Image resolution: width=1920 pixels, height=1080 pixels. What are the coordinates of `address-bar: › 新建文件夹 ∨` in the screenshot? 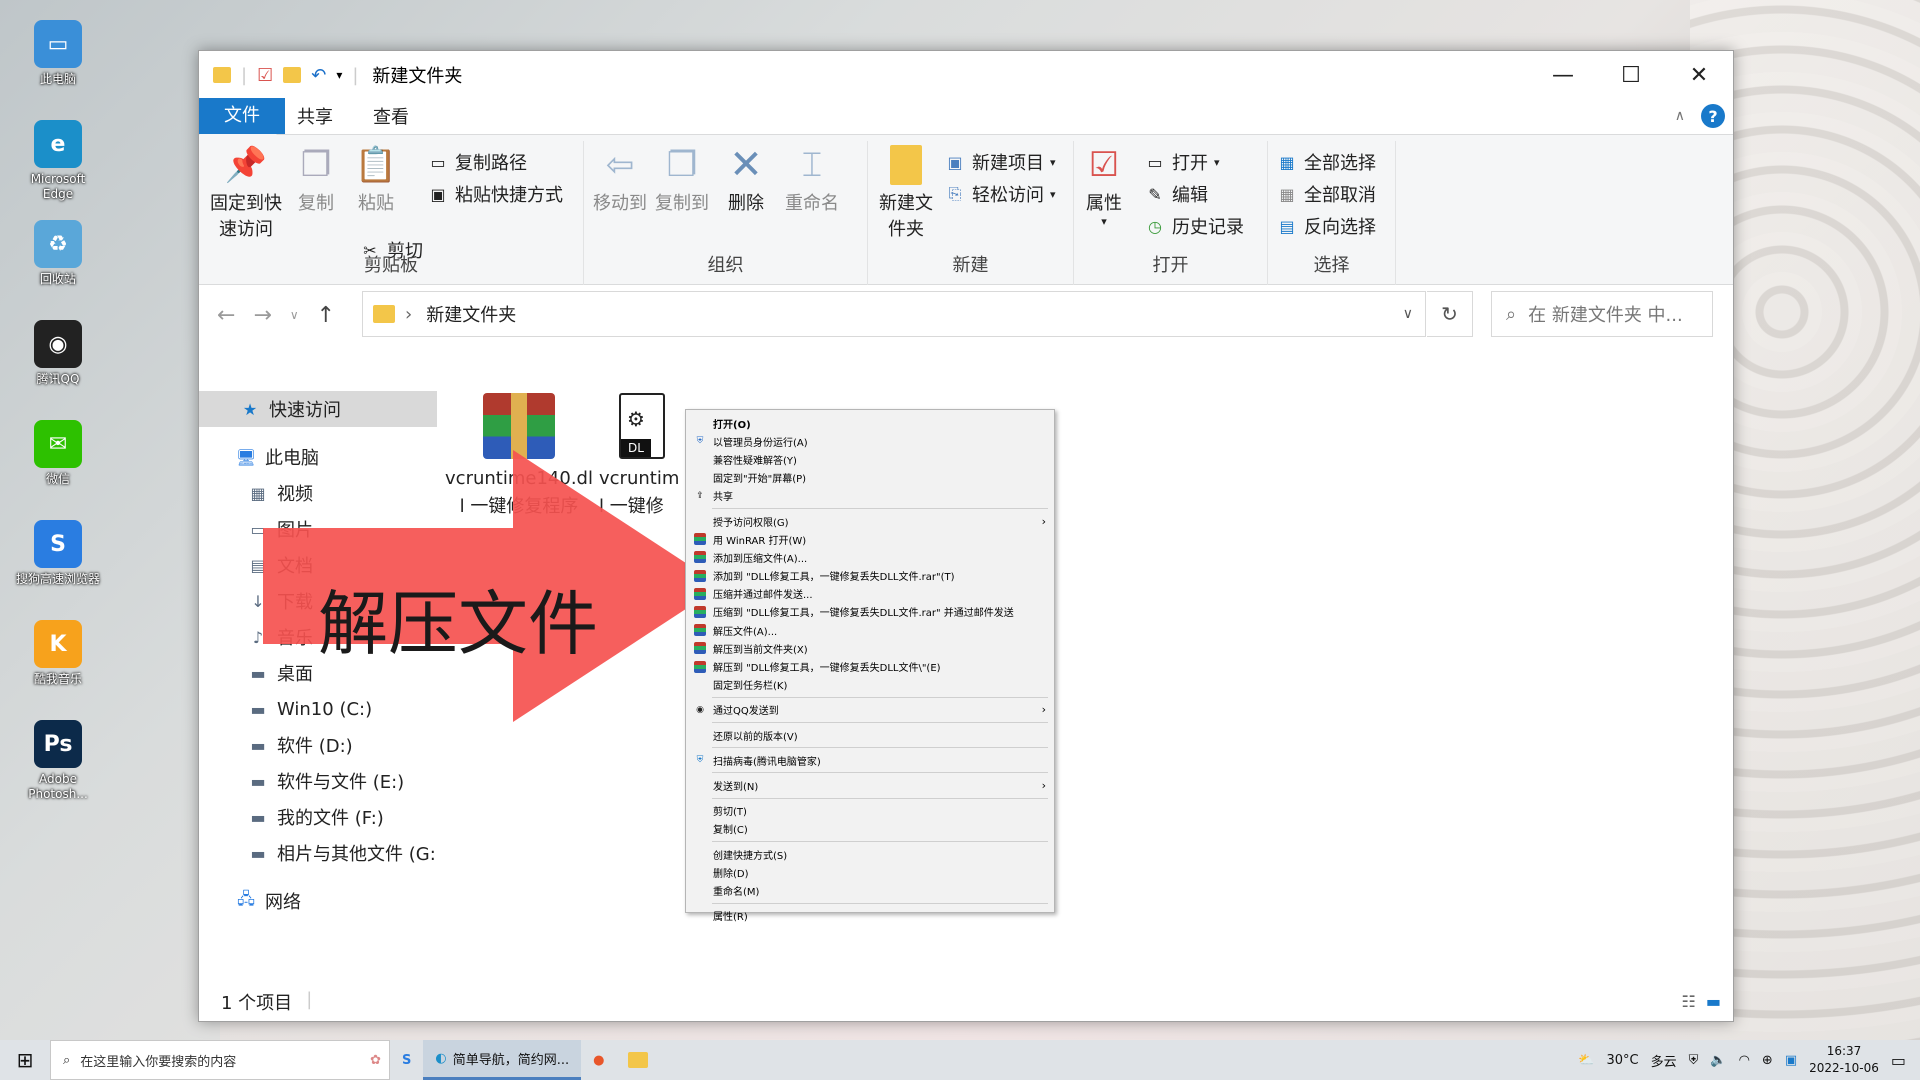 It's located at (894, 314).